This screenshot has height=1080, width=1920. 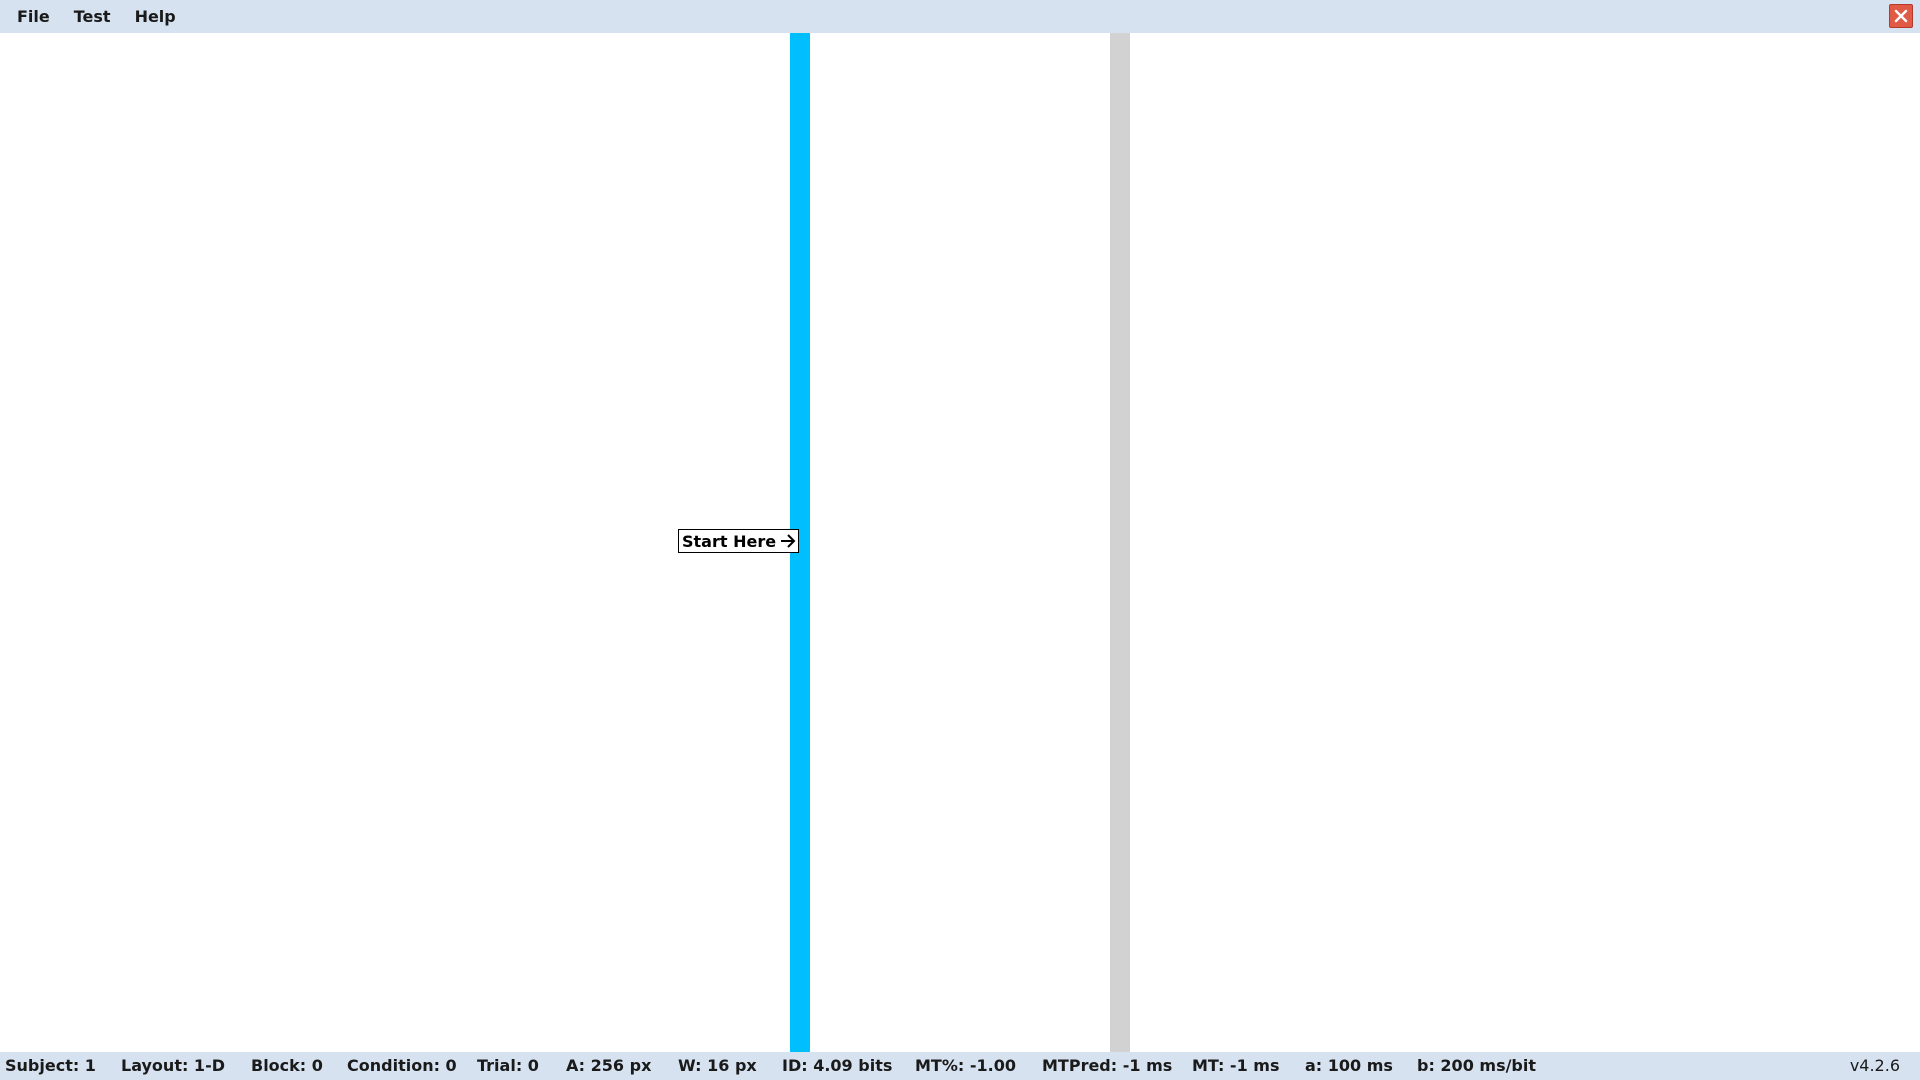 What do you see at coordinates (1477, 1065) in the screenshot?
I see `status-b: b: 200 ms/bit` at bounding box center [1477, 1065].